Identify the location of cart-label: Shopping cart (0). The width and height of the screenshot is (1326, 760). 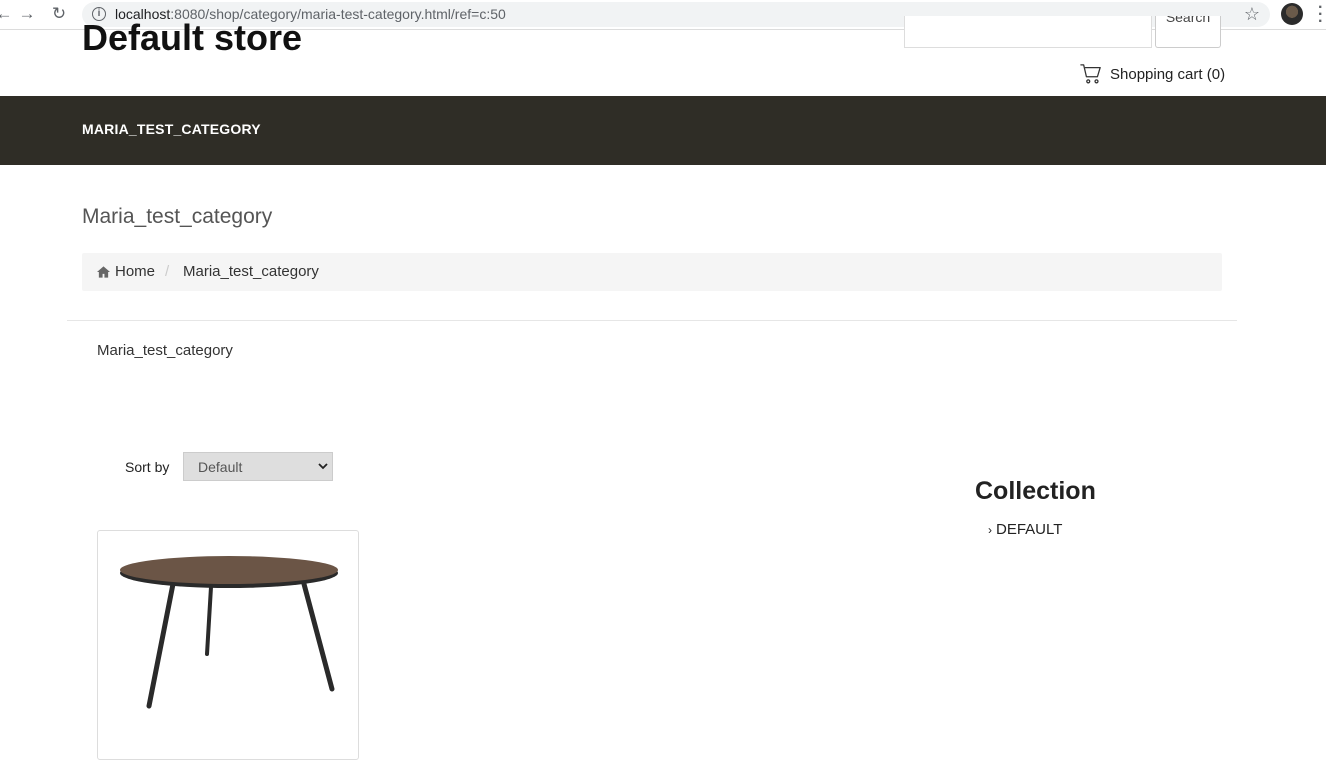
(1168, 74).